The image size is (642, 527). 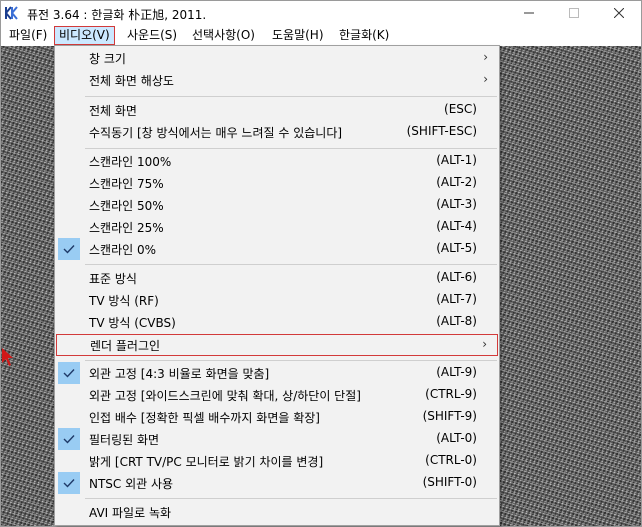 I want to click on menu-item-vsync: 수직동기 [창 방식에서는 매우 느려질 수 있습니다] (SHIFT-ESC), so click(x=277, y=132).